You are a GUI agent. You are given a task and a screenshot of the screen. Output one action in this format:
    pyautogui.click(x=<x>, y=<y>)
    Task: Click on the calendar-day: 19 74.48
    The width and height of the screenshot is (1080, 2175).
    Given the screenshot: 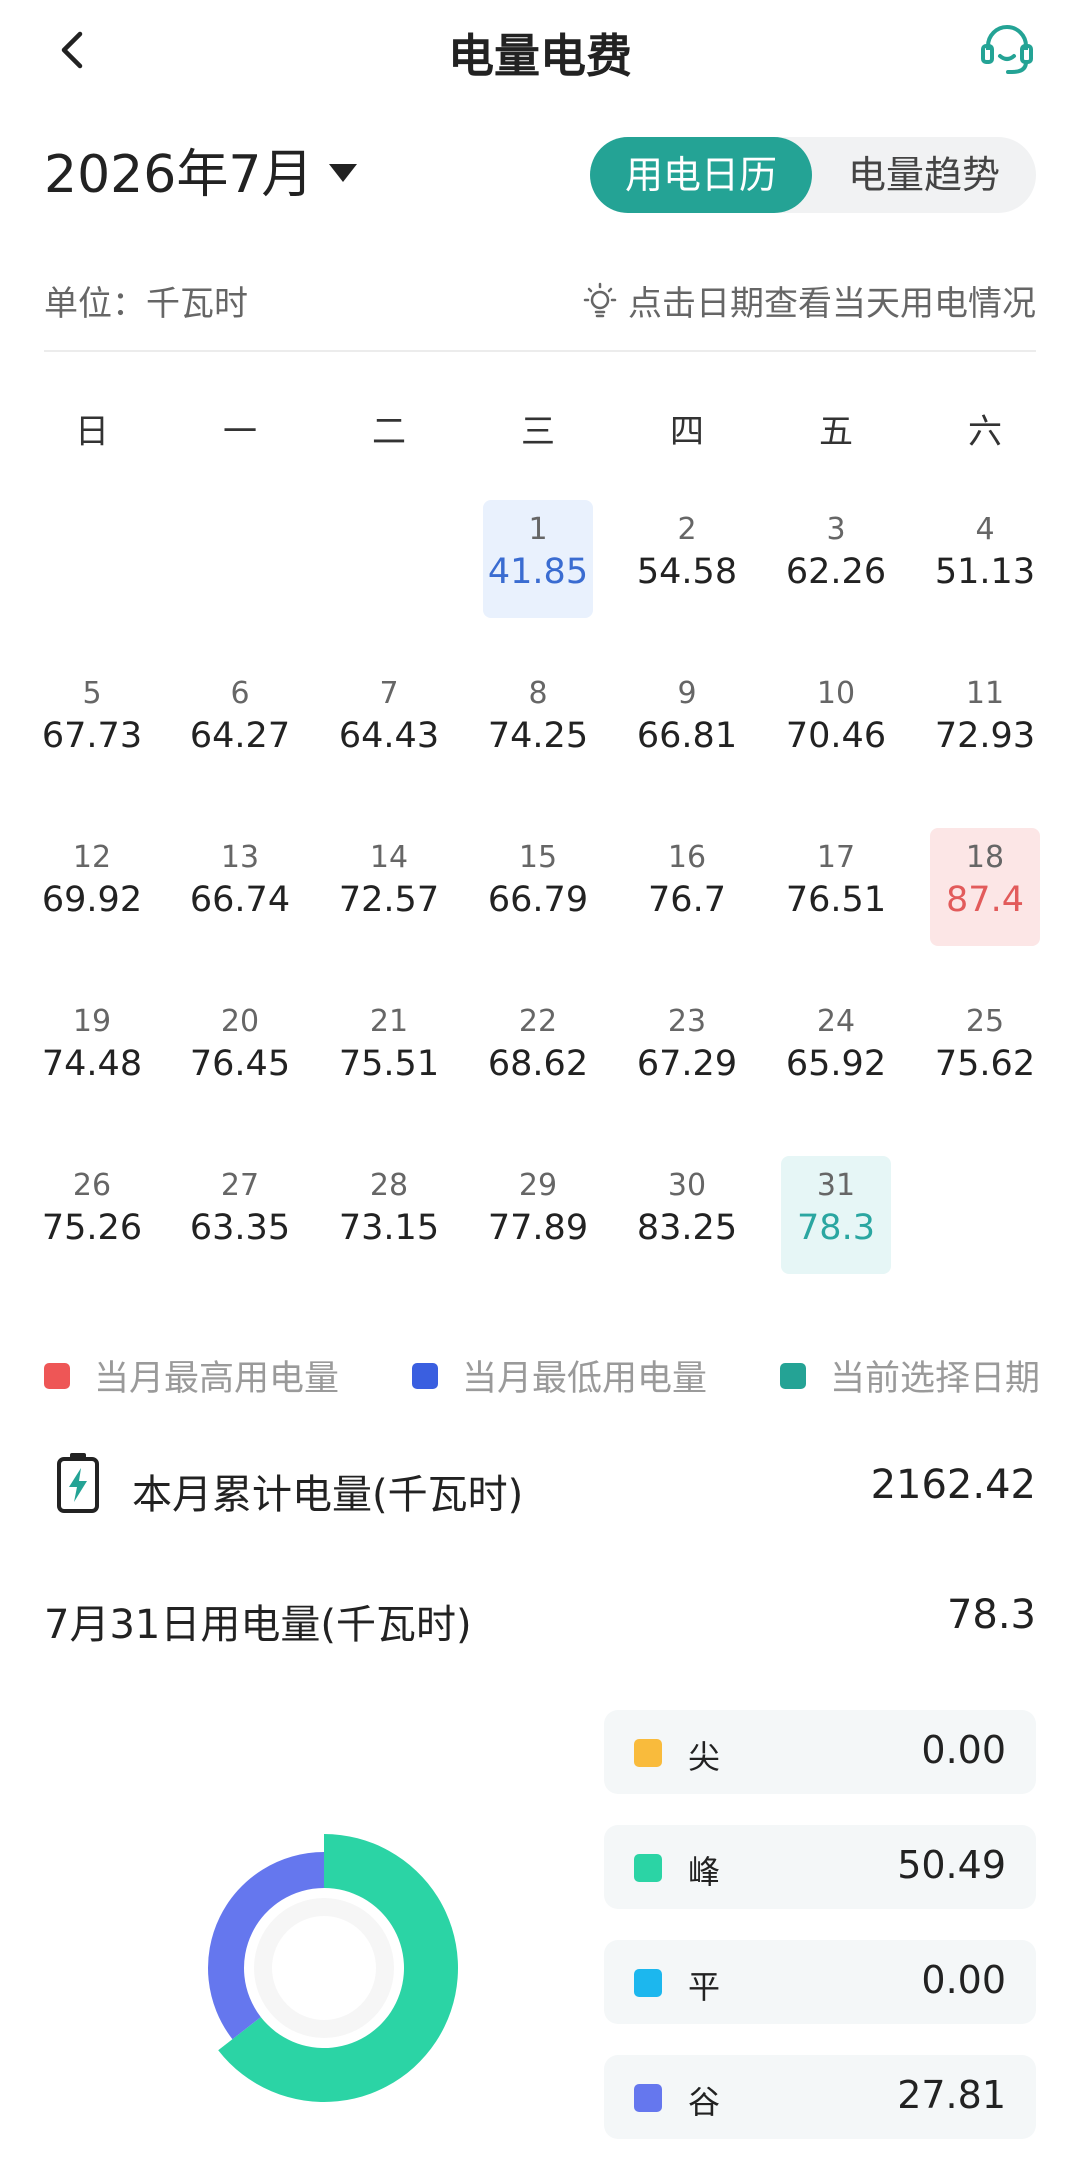 What is the action you would take?
    pyautogui.click(x=92, y=1051)
    